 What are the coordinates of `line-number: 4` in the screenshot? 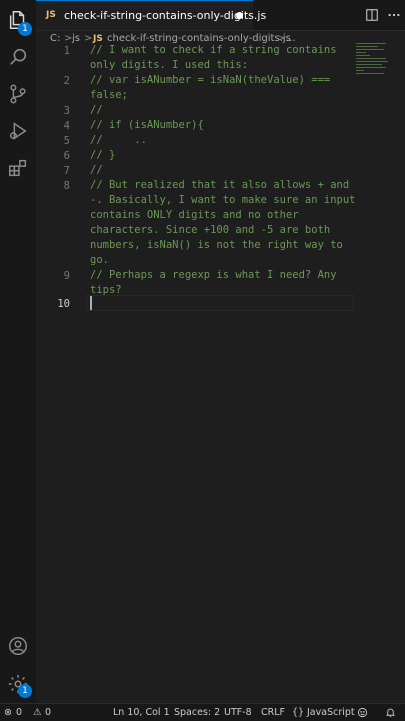 It's located at (66, 126).